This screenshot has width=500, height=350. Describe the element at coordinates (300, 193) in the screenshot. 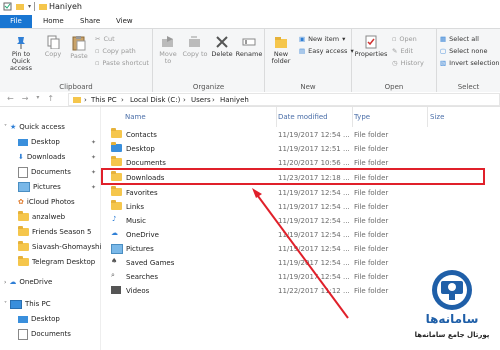

I see `table-row: Favorites 11/19/2017 12:54 ... File folder` at that location.